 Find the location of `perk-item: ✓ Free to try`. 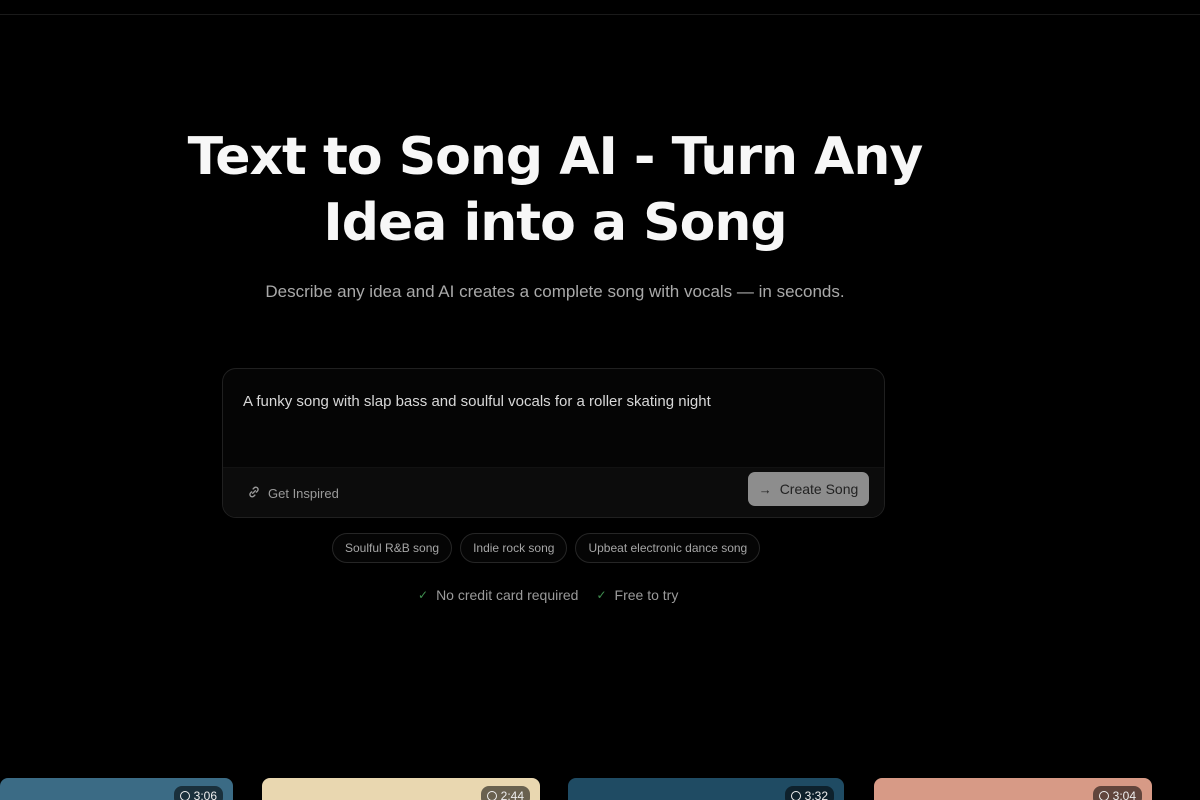

perk-item: ✓ Free to try is located at coordinates (637, 595).